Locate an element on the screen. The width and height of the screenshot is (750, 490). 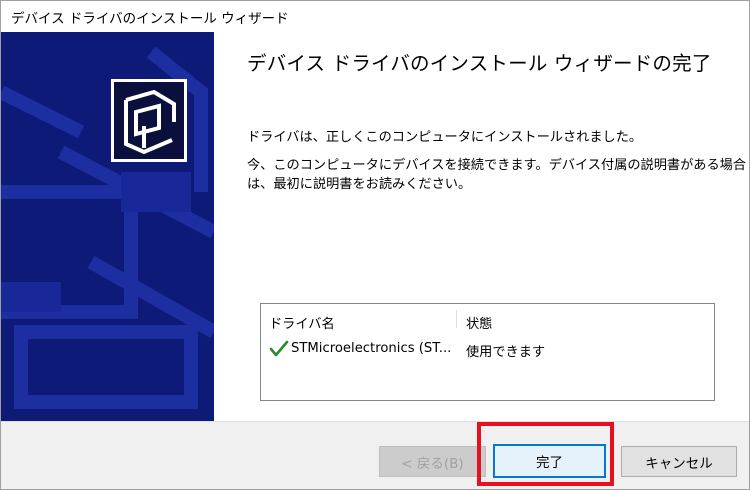
window-title: デバイス ドライバのインストール ウィザード is located at coordinates (150, 19).